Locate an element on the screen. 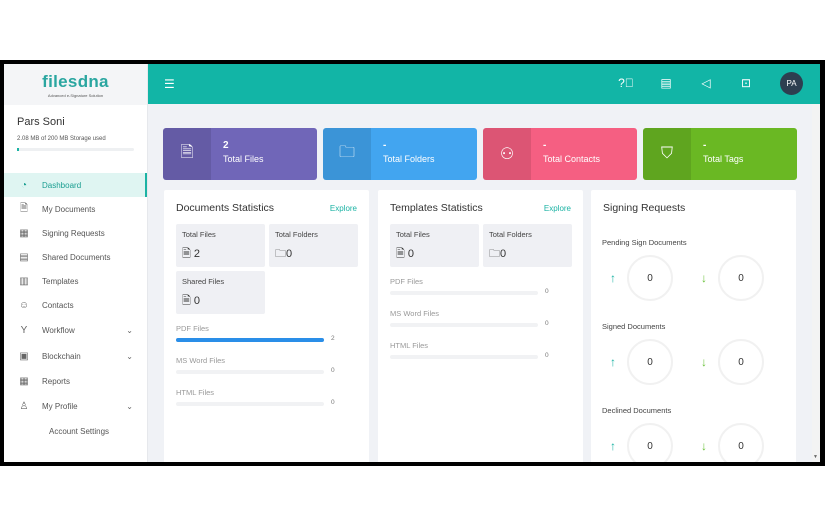  signing-group-label: Signed Documents is located at coordinates (634, 326).